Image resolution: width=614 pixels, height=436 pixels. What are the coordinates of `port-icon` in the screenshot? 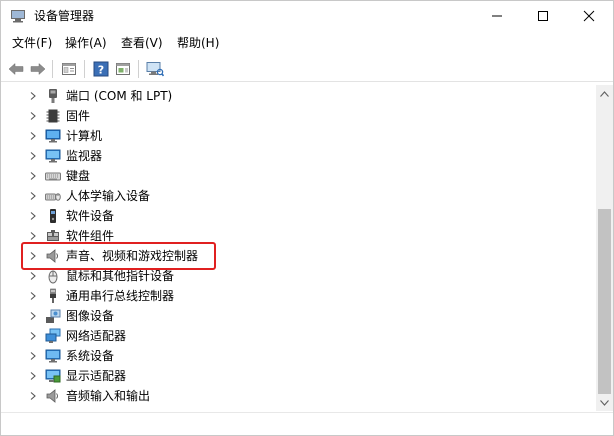 It's located at (53, 96).